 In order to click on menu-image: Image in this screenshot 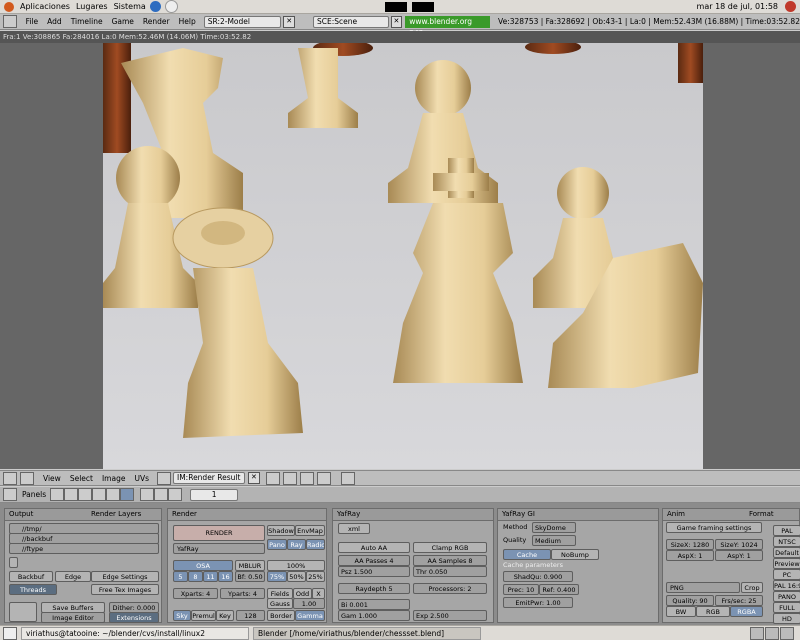, I will do `click(114, 478)`.